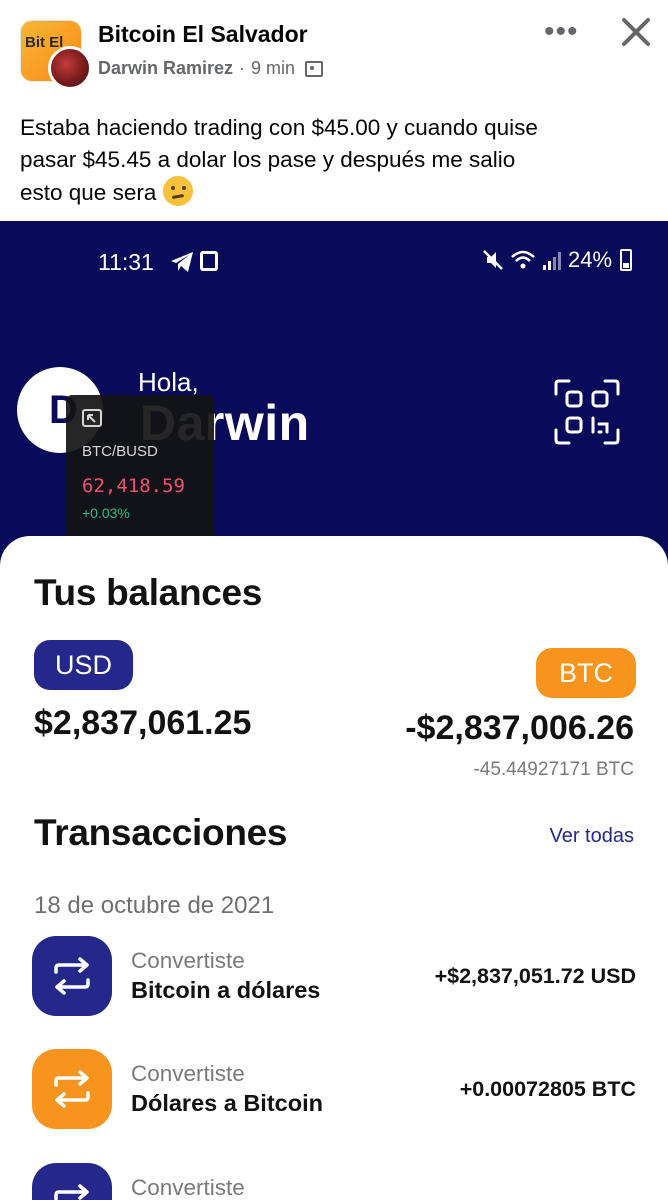 The image size is (668, 1200). Describe the element at coordinates (591, 836) in the screenshot. I see `see-all-link: Ver todas` at that location.